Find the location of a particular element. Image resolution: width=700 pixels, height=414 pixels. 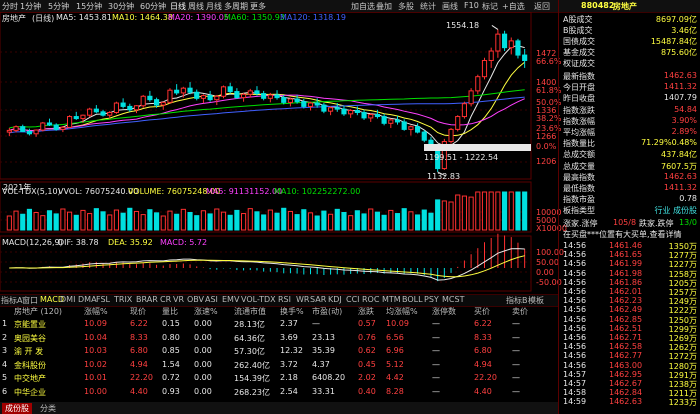

multi-stock-button: 多股 is located at coordinates (406, 6).